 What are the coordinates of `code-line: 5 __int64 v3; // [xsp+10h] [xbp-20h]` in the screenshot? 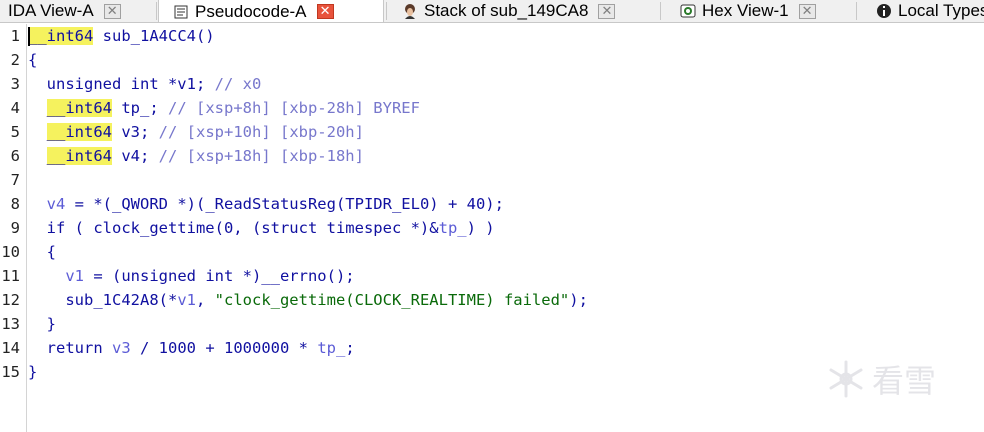 It's located at (492, 132).